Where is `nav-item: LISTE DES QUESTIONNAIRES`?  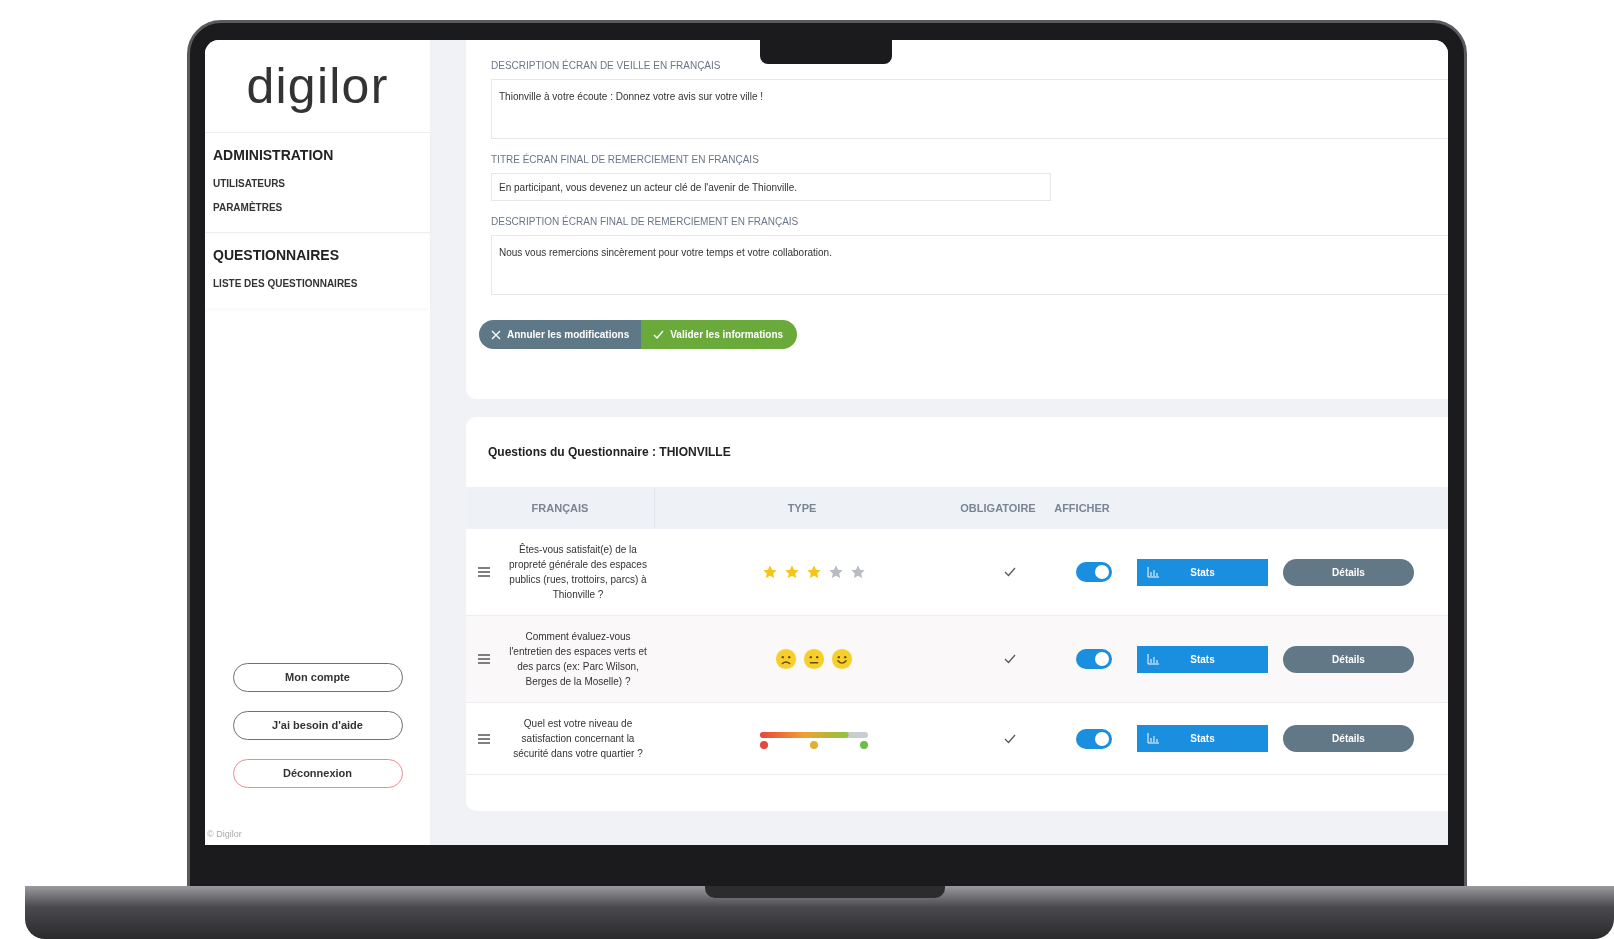 nav-item: LISTE DES QUESTIONNAIRES is located at coordinates (317, 283).